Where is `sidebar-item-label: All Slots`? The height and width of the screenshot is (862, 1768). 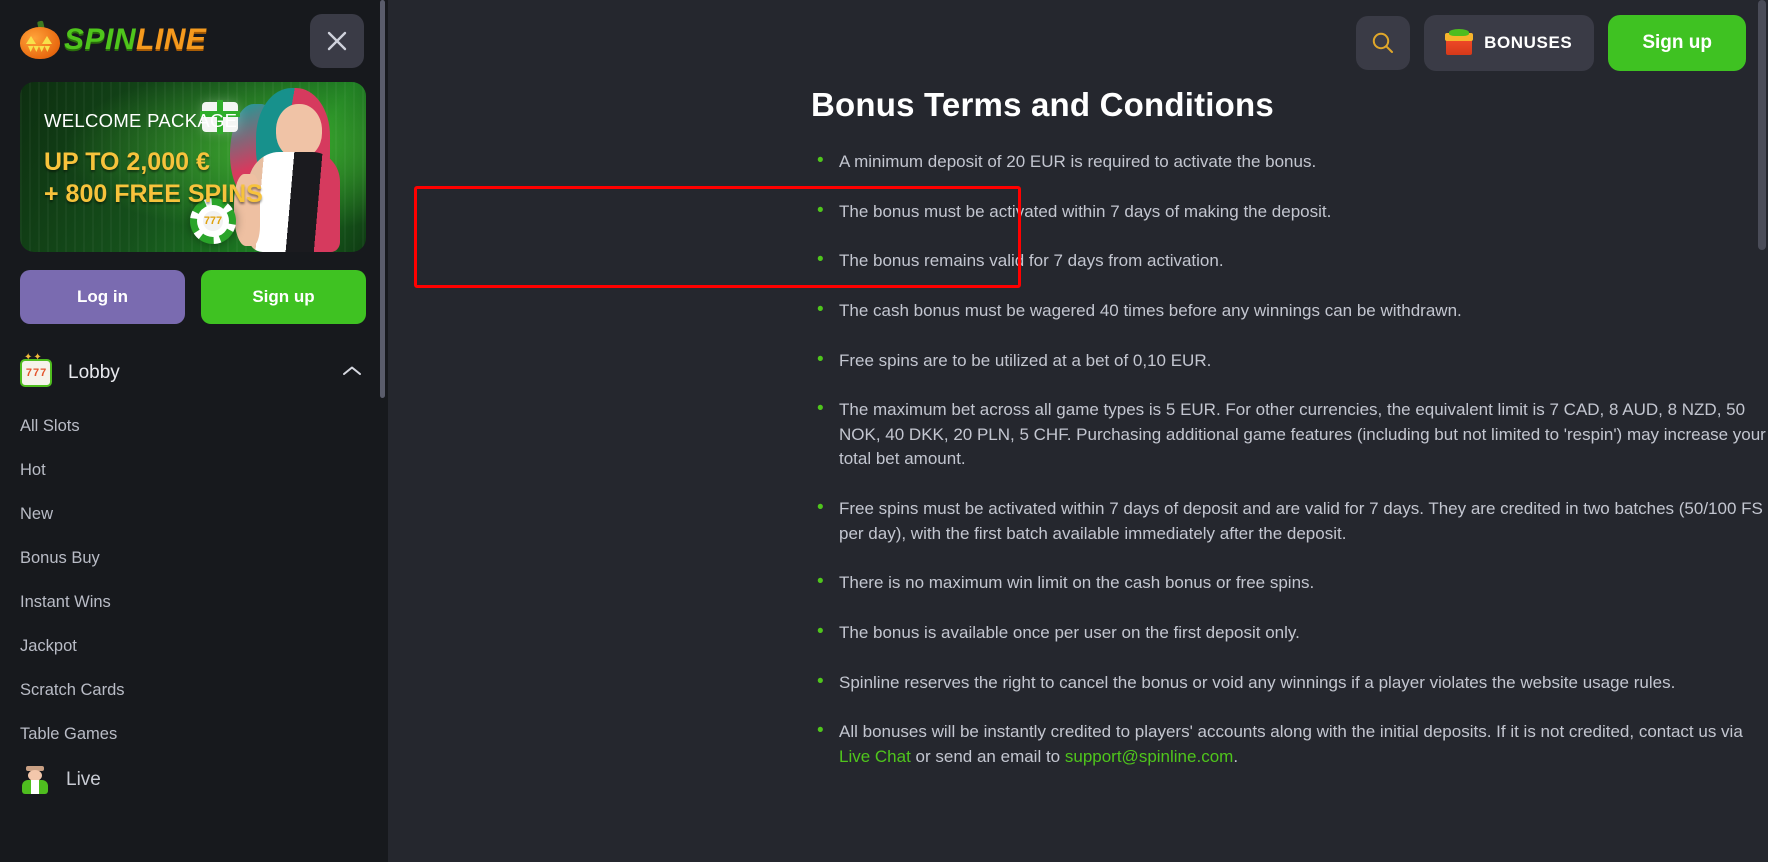 sidebar-item-label: All Slots is located at coordinates (50, 425).